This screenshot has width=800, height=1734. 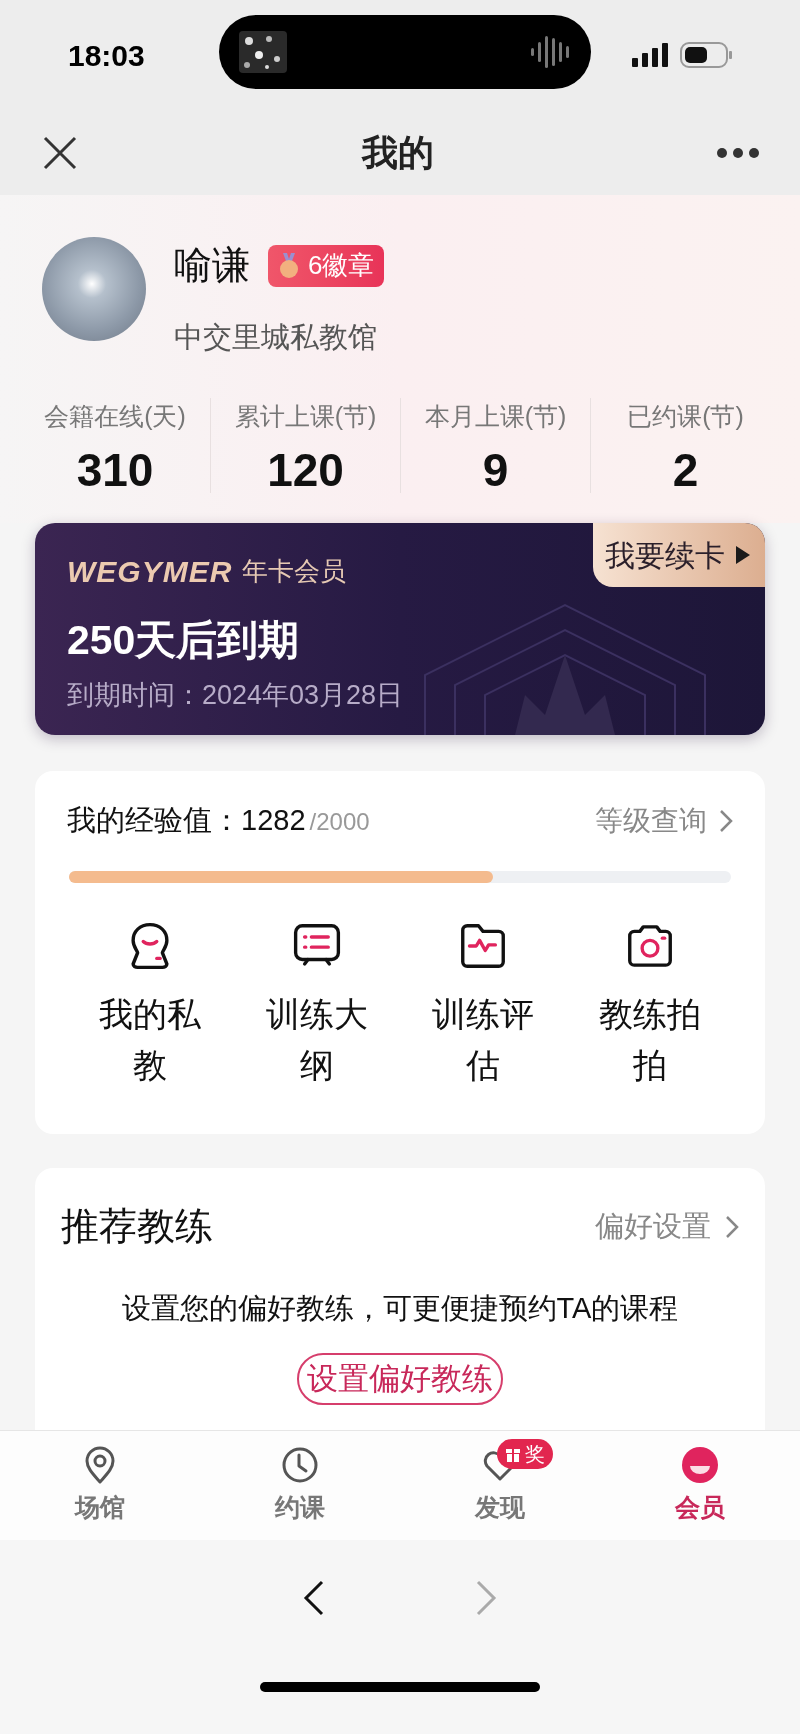 What do you see at coordinates (115, 470) in the screenshot?
I see `stat-value: 310` at bounding box center [115, 470].